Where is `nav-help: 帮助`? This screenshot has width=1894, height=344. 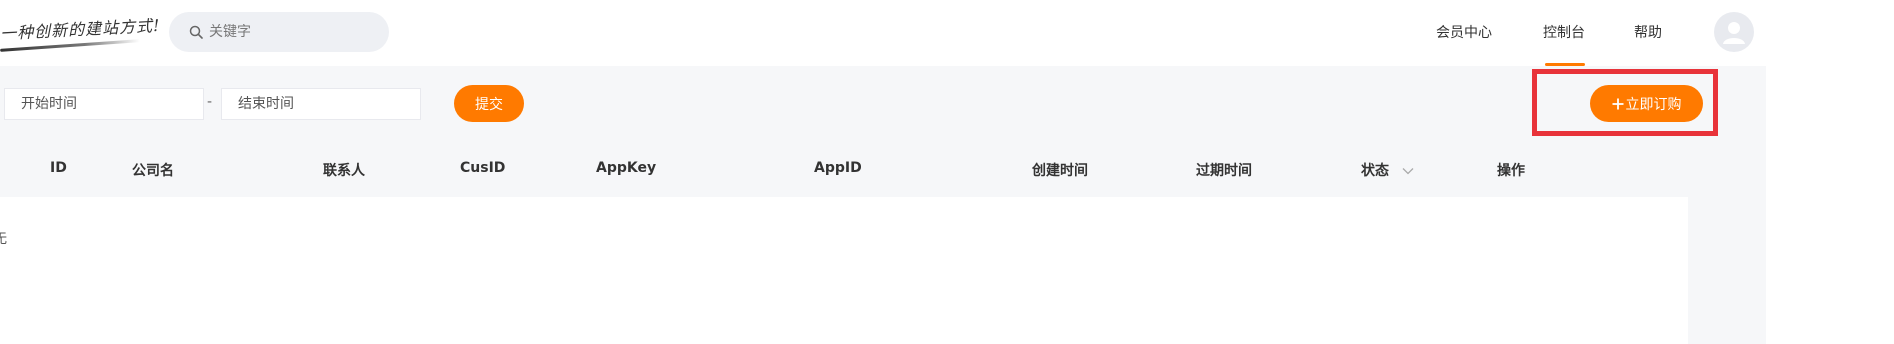 nav-help: 帮助 is located at coordinates (1648, 32).